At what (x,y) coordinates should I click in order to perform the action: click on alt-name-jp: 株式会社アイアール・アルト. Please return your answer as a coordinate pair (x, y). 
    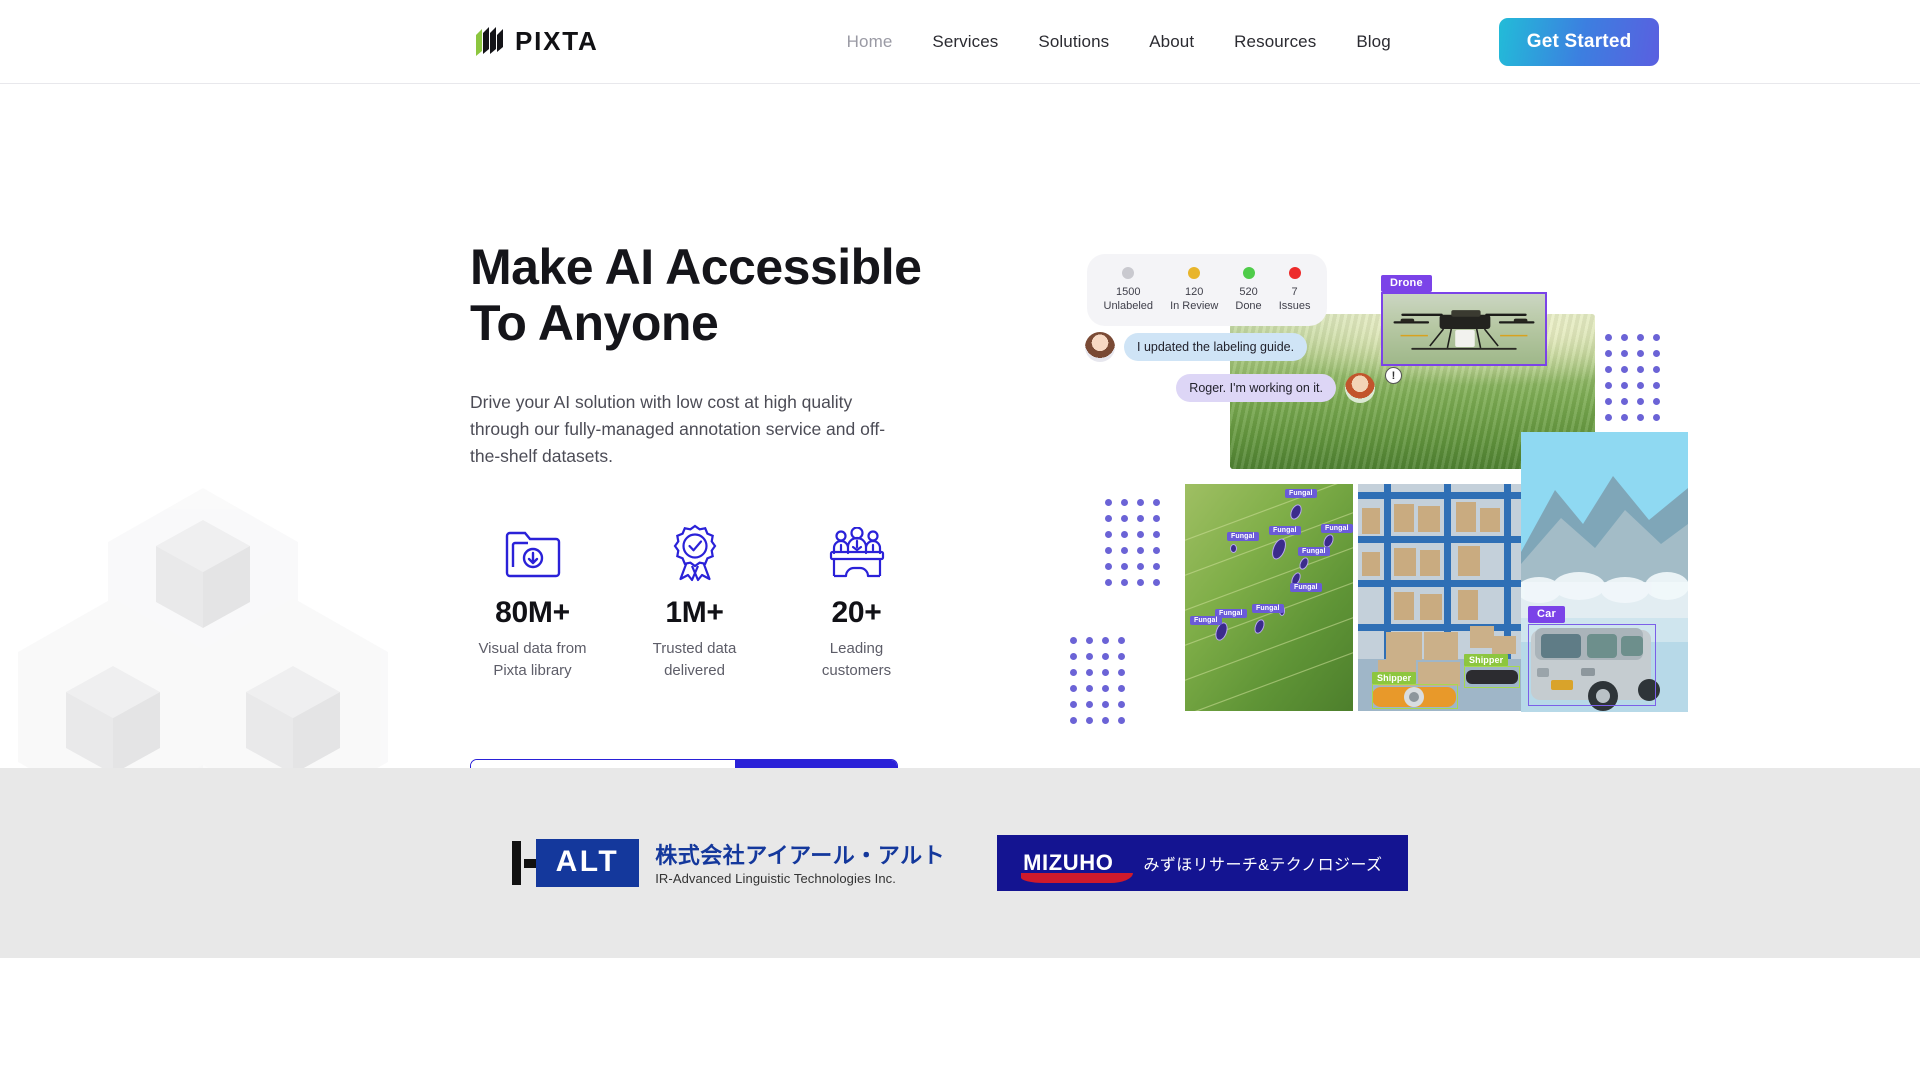
    Looking at the image, I should click on (800, 855).